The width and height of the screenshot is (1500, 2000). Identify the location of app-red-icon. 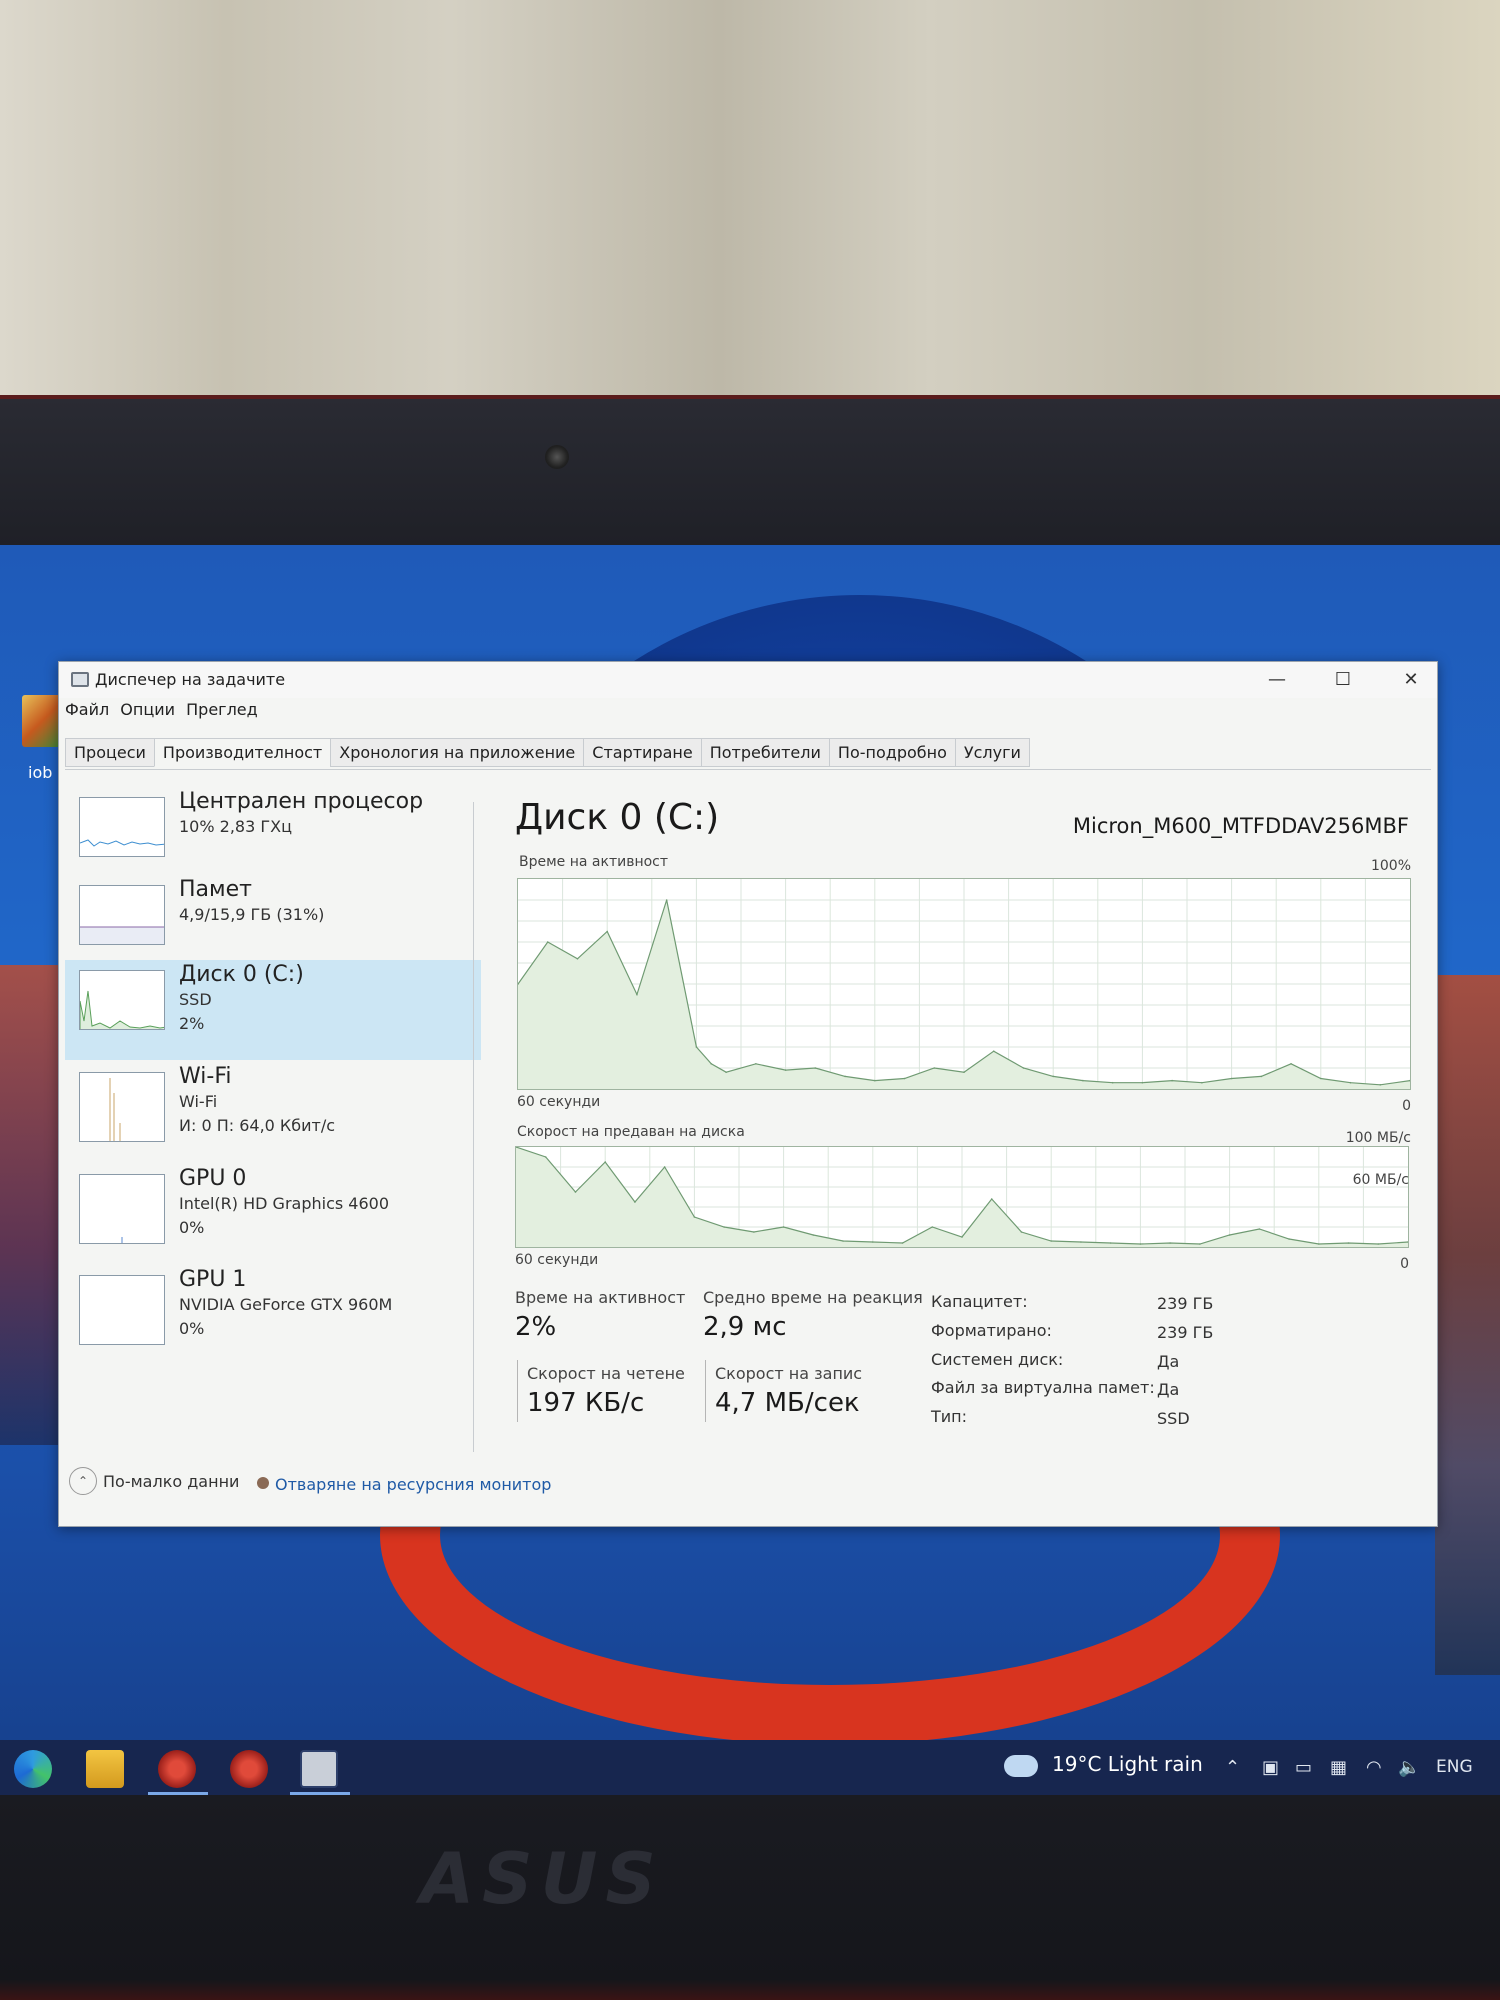
(177, 1769).